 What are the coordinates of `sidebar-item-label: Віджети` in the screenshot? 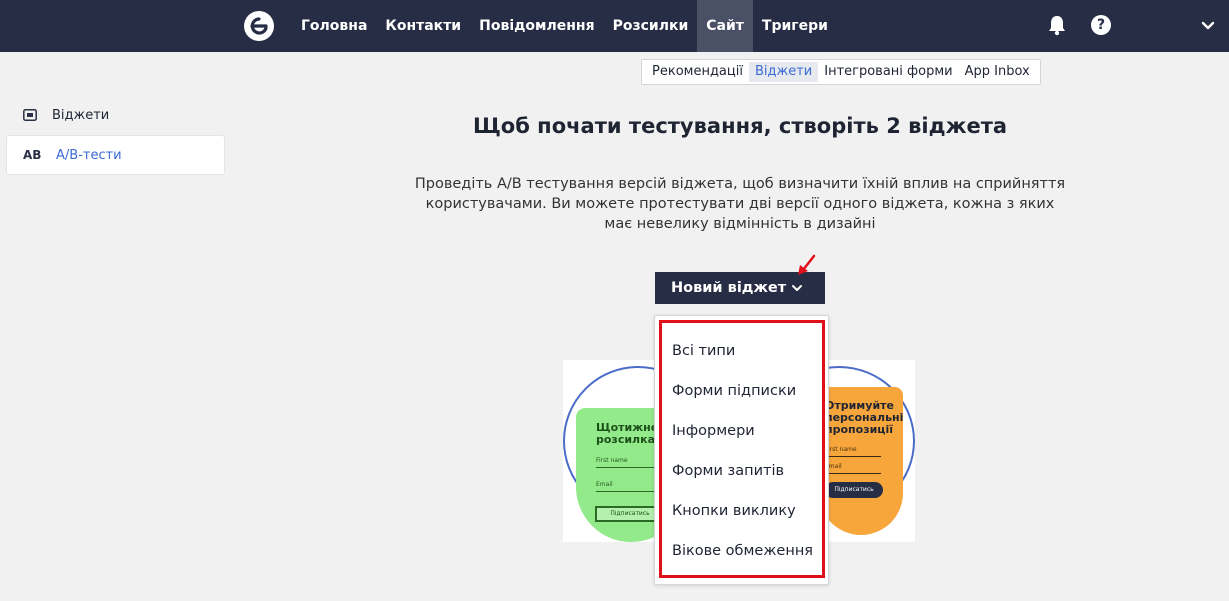 It's located at (81, 115).